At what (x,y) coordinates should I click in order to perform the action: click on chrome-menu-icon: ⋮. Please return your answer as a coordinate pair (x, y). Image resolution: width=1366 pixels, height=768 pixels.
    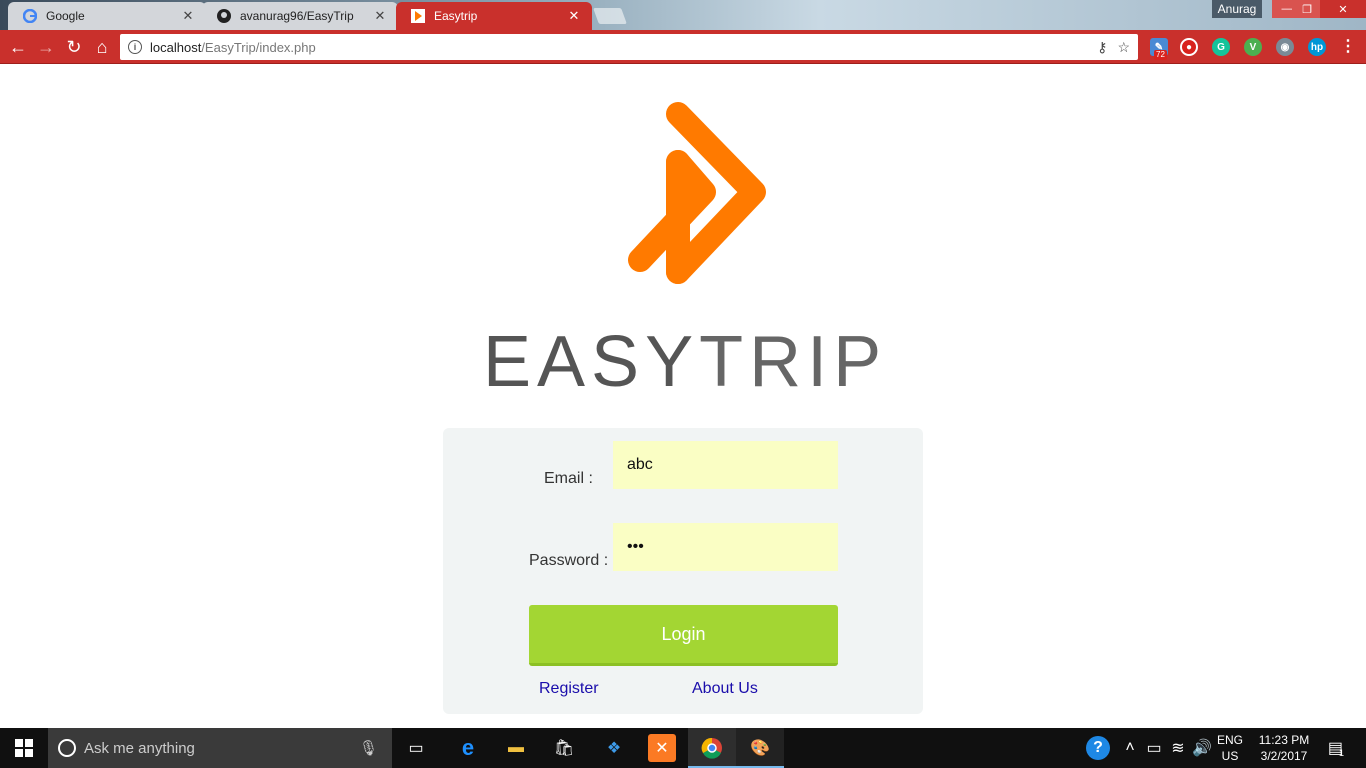
    Looking at the image, I should click on (1348, 47).